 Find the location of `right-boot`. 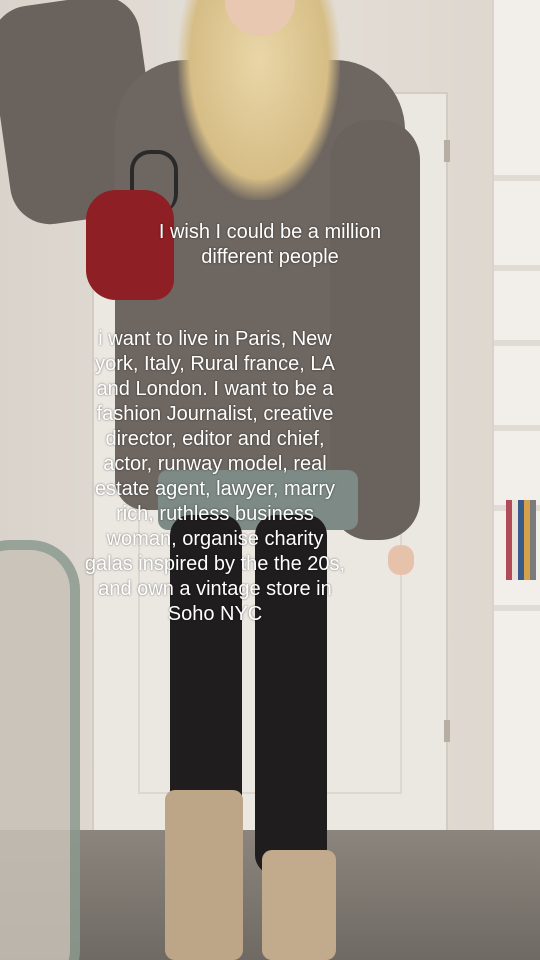

right-boot is located at coordinates (299, 905).